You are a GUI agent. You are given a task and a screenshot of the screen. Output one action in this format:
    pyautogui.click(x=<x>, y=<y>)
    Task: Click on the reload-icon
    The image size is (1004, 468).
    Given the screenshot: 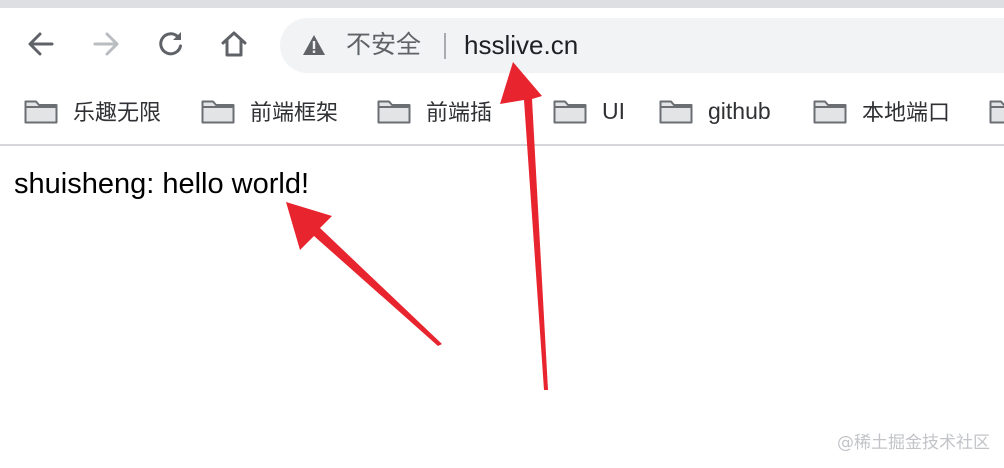 What is the action you would take?
    pyautogui.click(x=170, y=44)
    